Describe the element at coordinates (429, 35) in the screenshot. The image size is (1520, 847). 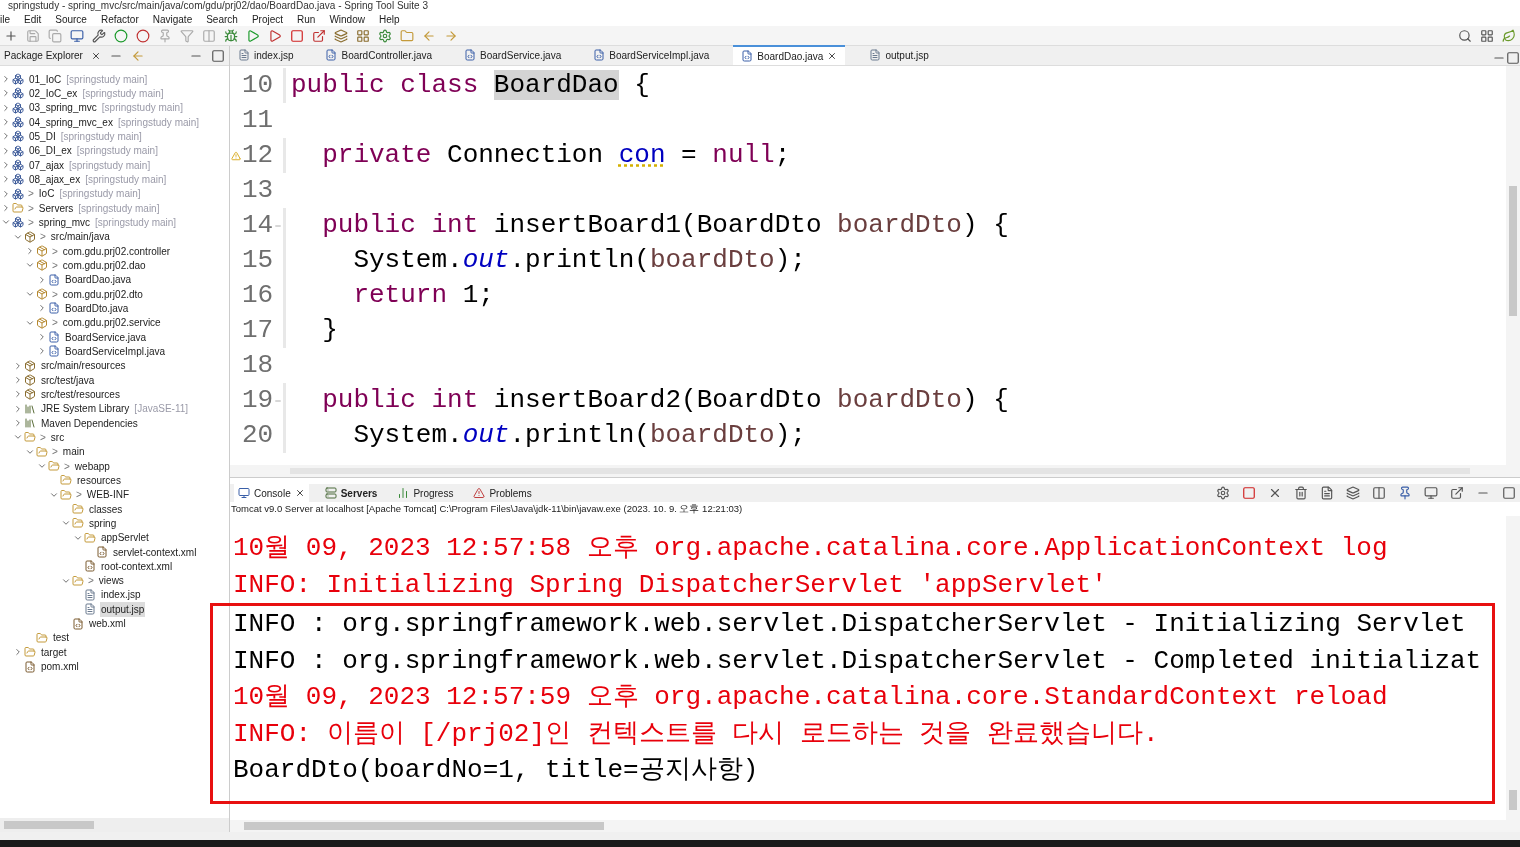
I see `back-icon` at that location.